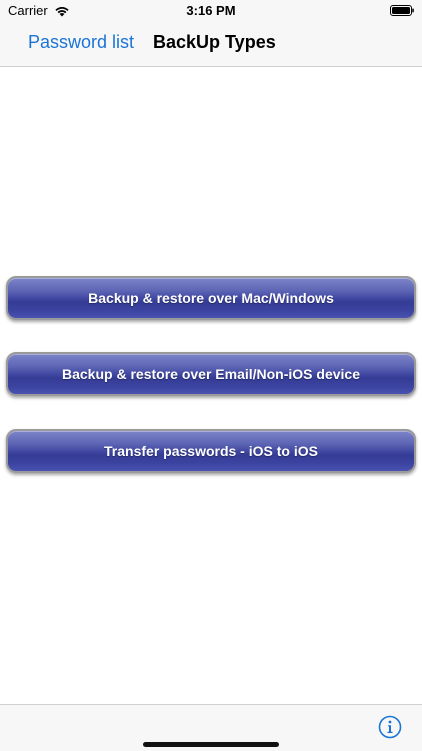 Image resolution: width=422 pixels, height=751 pixels. I want to click on transfer-ios-to-ios-button: Transfer passwords - iOS to iOS, so click(211, 451).